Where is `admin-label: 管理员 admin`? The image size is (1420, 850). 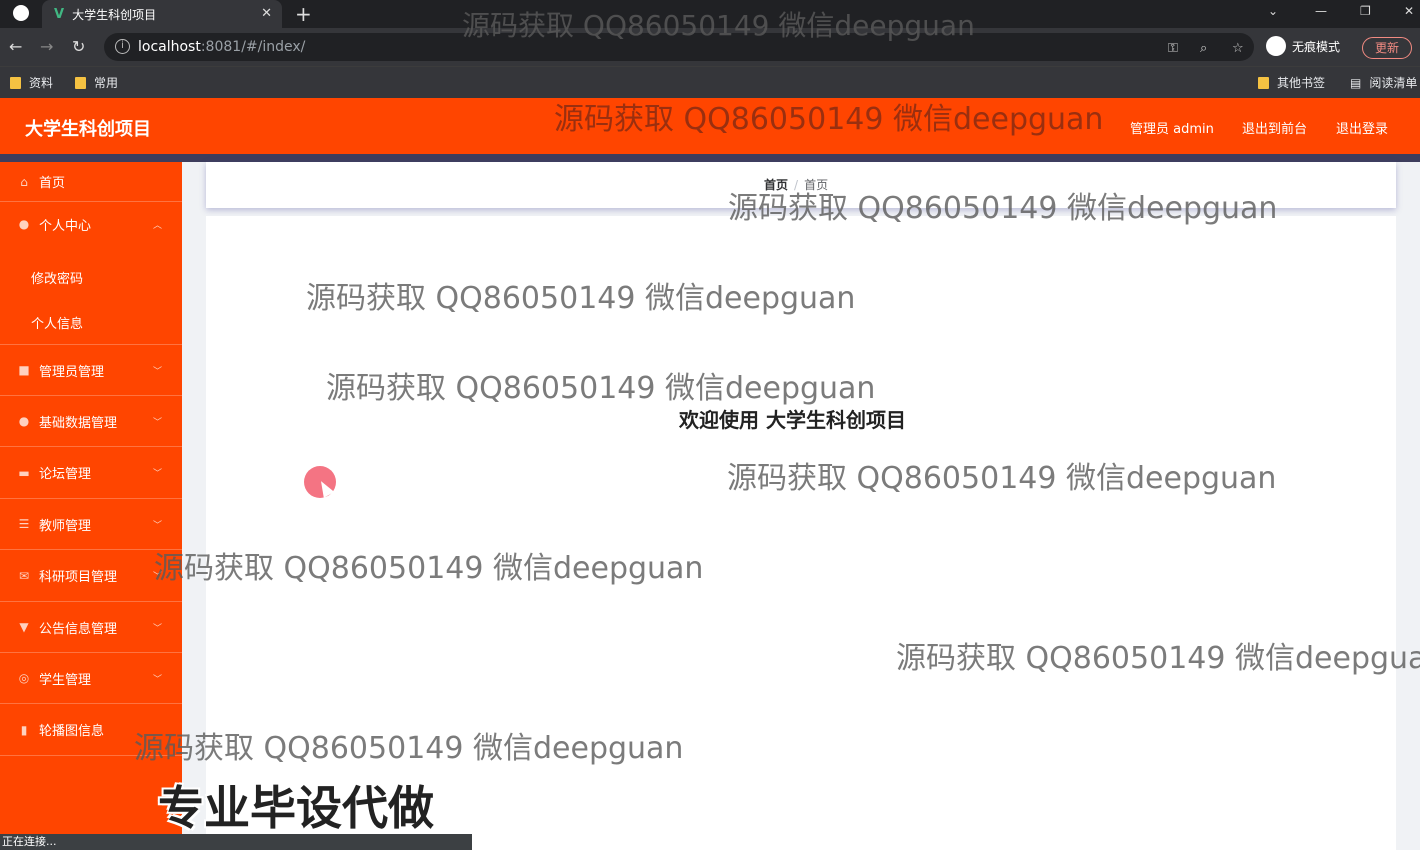 admin-label: 管理员 admin is located at coordinates (1172, 129).